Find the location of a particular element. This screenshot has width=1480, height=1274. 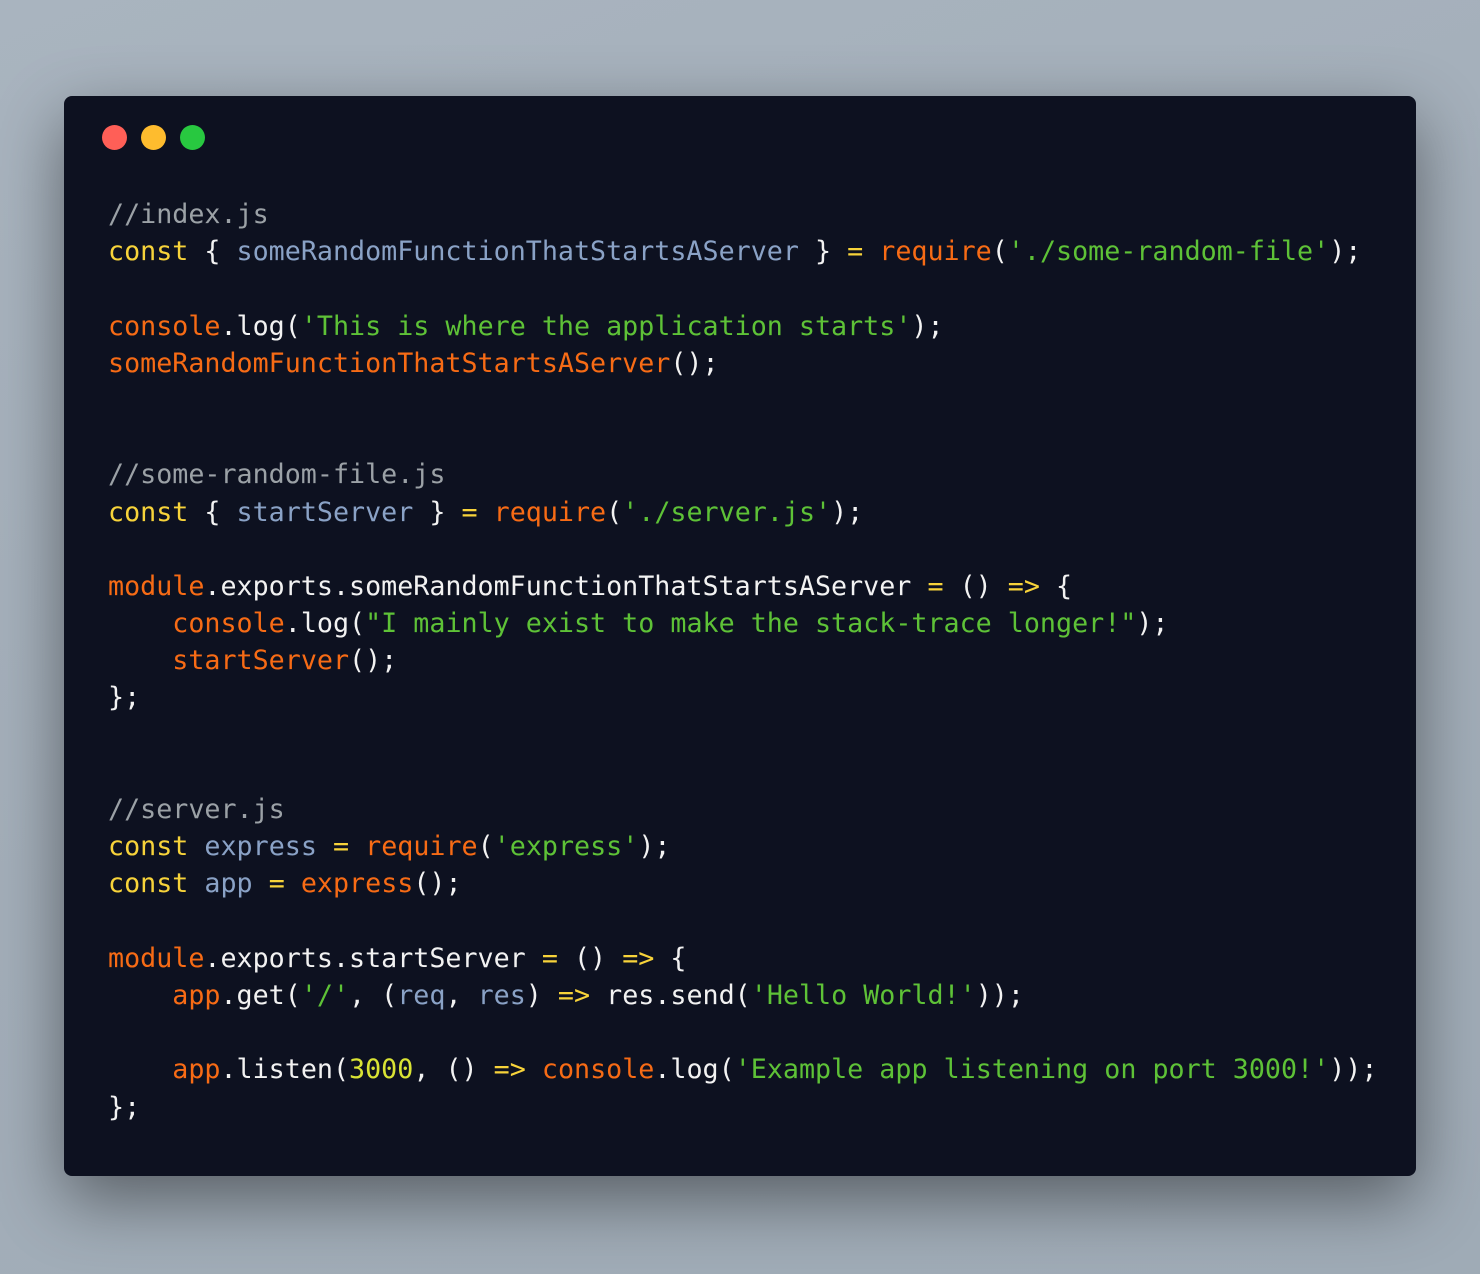

close-icon is located at coordinates (114, 137).